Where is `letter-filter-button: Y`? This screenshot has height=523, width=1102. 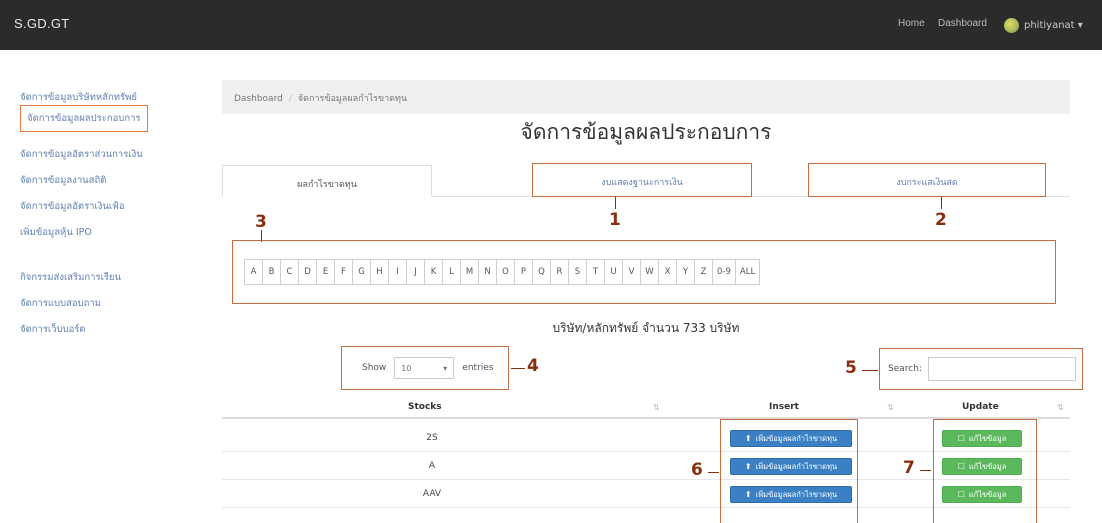 letter-filter-button: Y is located at coordinates (685, 272).